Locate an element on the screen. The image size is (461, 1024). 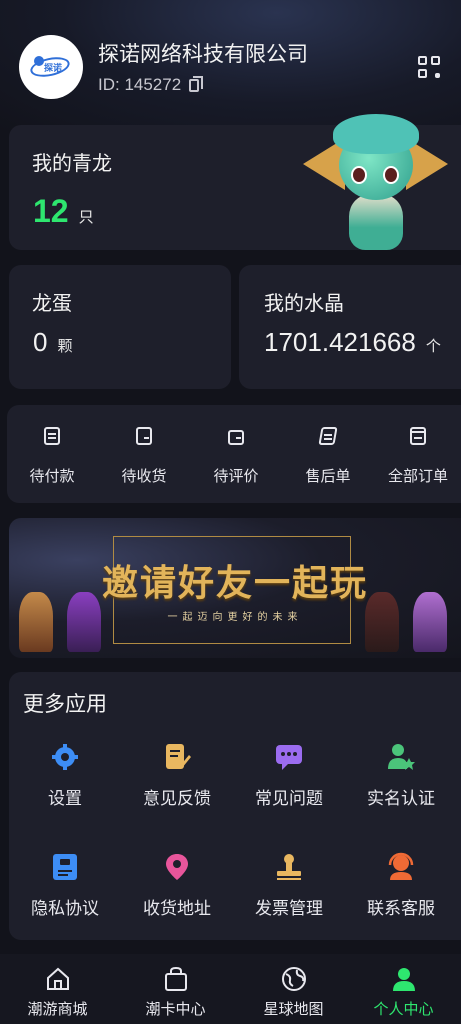
book-icon is located at coordinates (328, 436).